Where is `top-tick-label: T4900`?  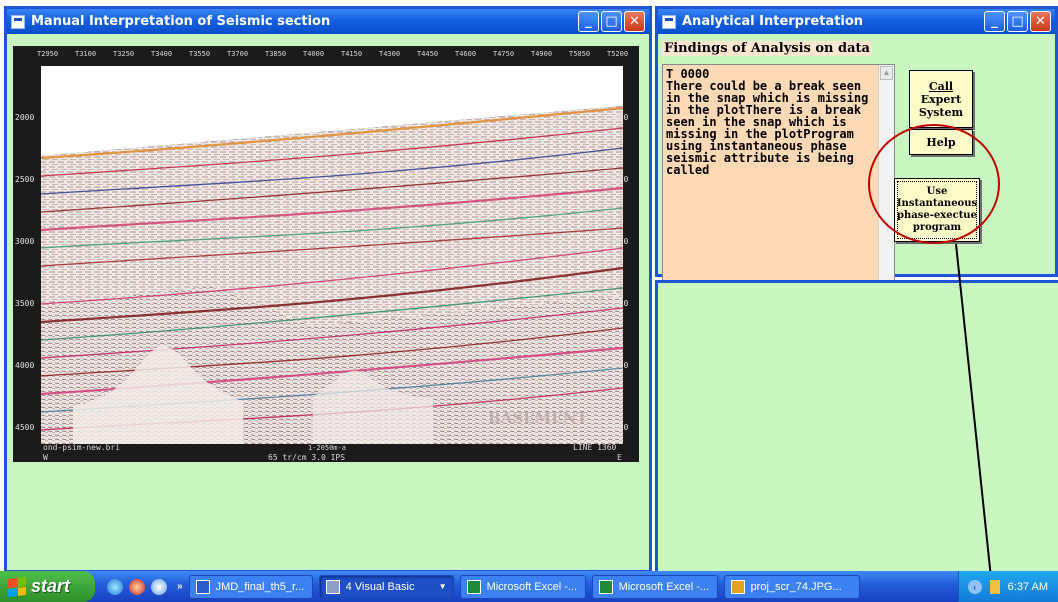
top-tick-label: T4900 is located at coordinates (541, 54).